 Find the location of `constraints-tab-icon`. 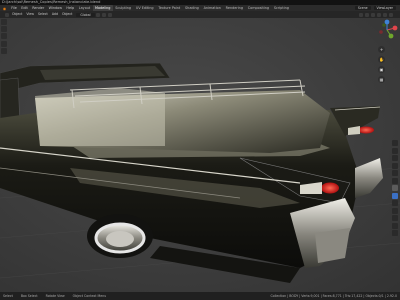

constraints-tab-icon is located at coordinates (395, 218).